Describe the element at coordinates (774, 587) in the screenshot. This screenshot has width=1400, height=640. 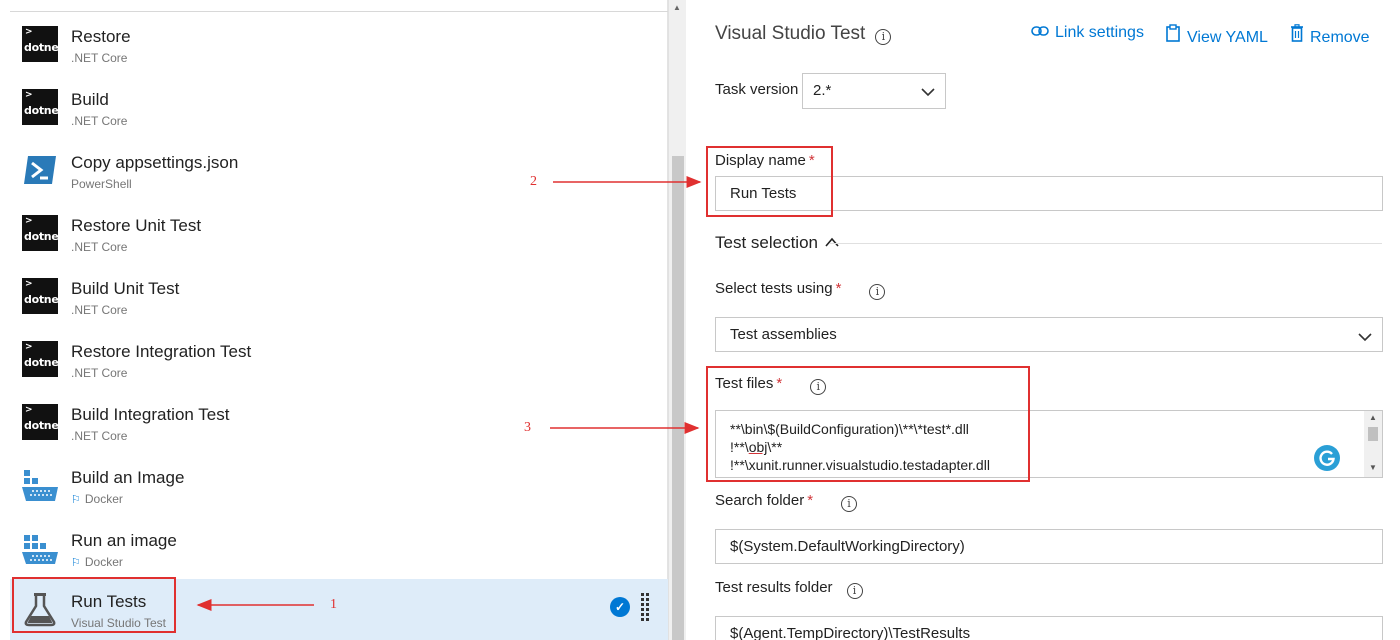
I see `results-folder-label-text: Test results folder` at that location.